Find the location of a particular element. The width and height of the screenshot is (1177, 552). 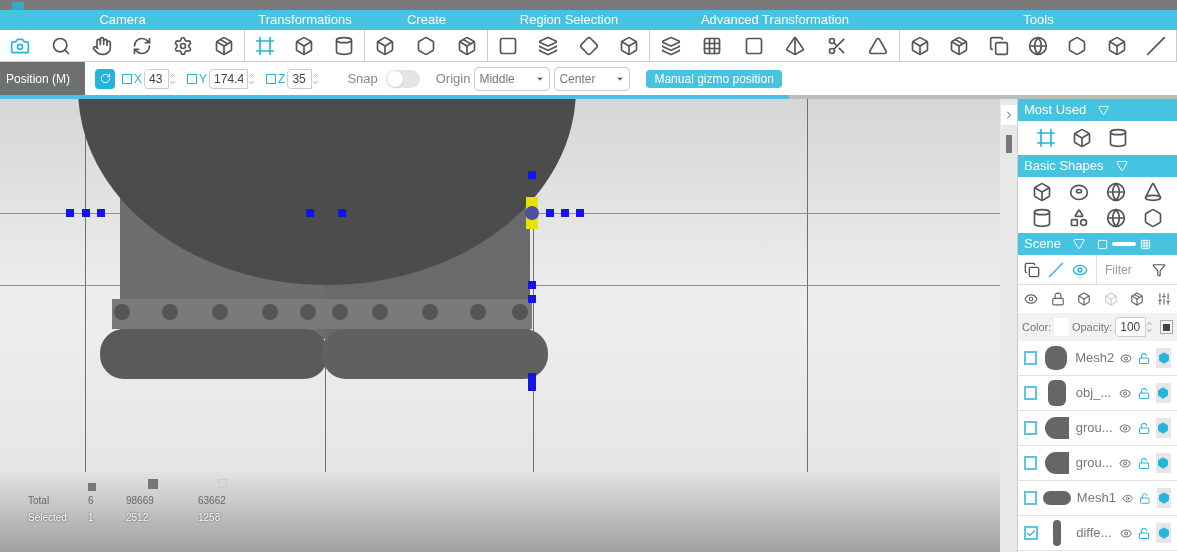

object-name: Mesh1 is located at coordinates (1096, 498).